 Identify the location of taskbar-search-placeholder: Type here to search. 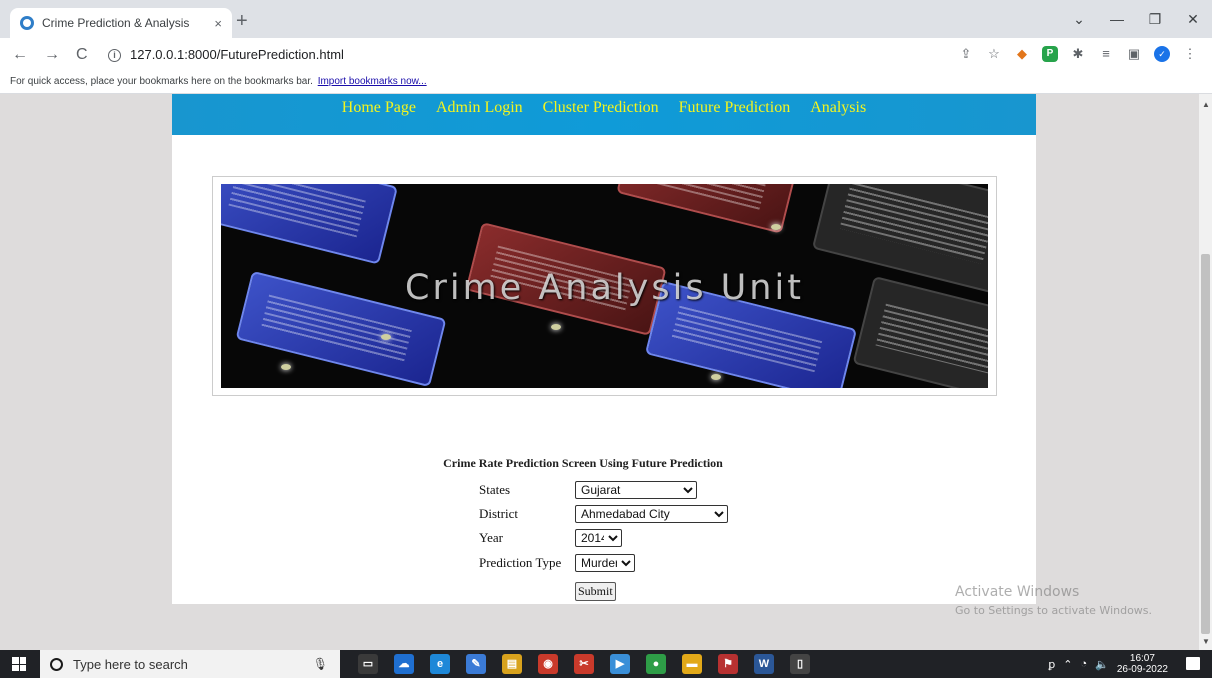
(130, 664).